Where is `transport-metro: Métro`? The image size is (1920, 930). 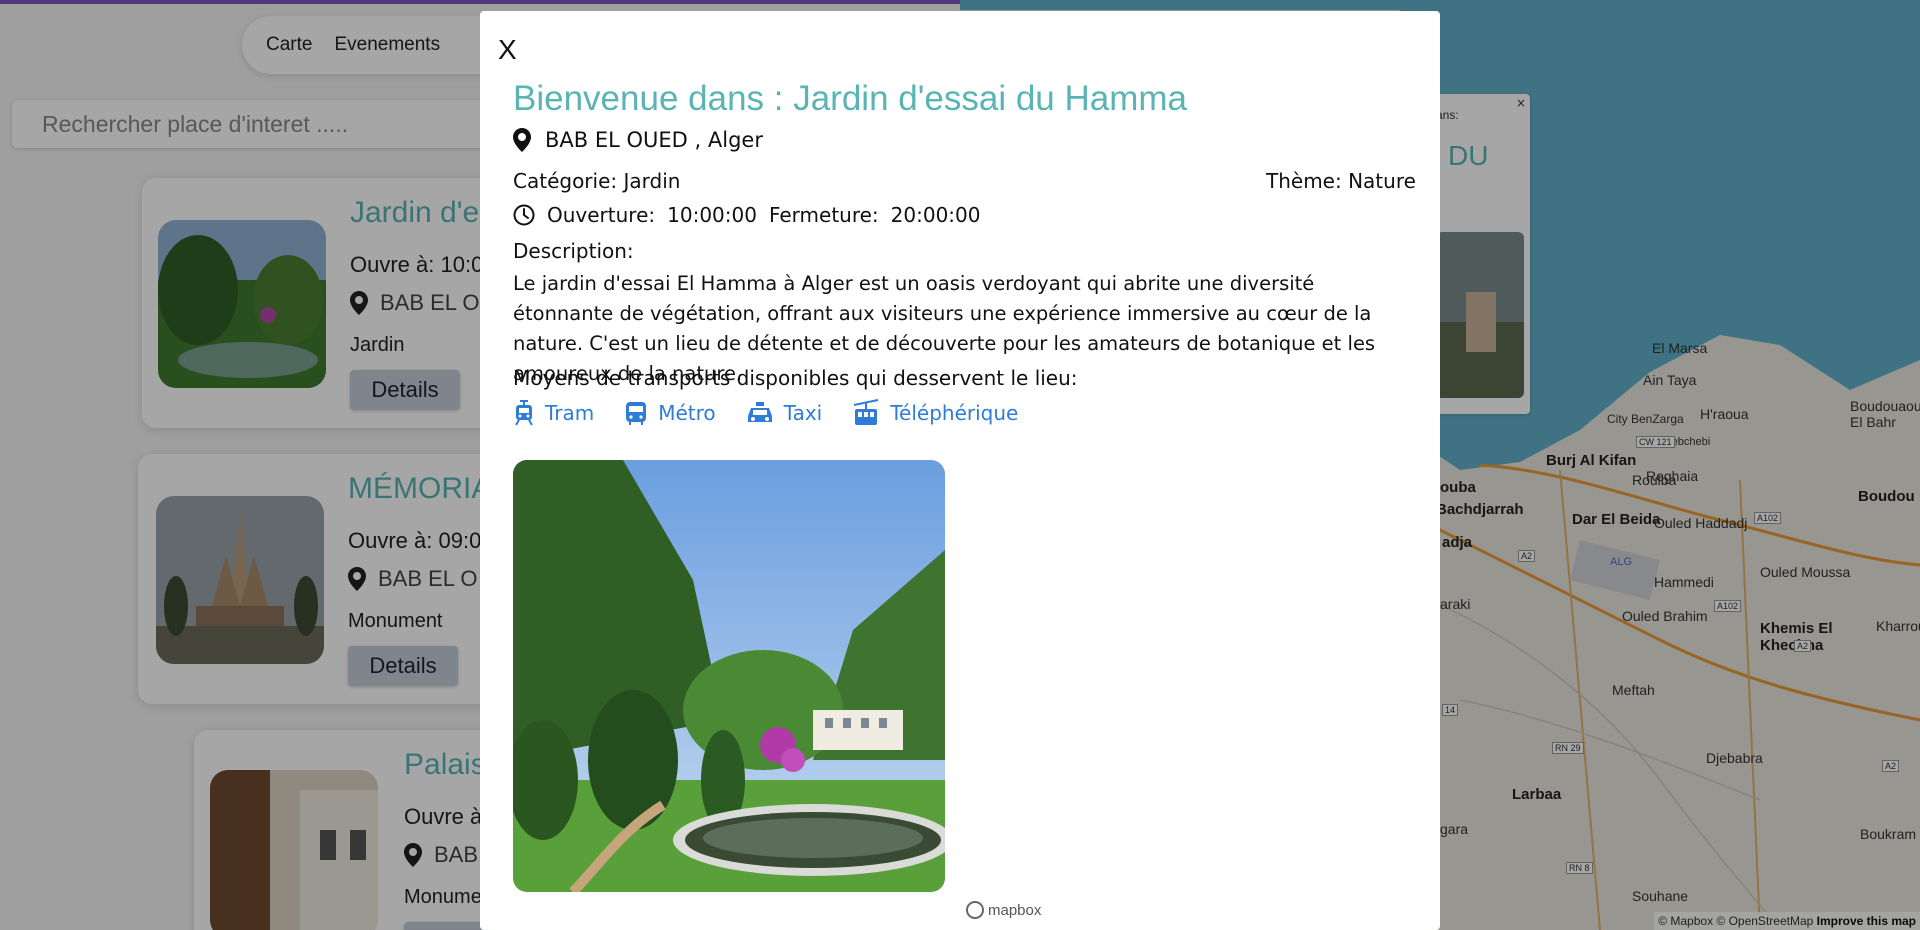 transport-metro: Métro is located at coordinates (670, 413).